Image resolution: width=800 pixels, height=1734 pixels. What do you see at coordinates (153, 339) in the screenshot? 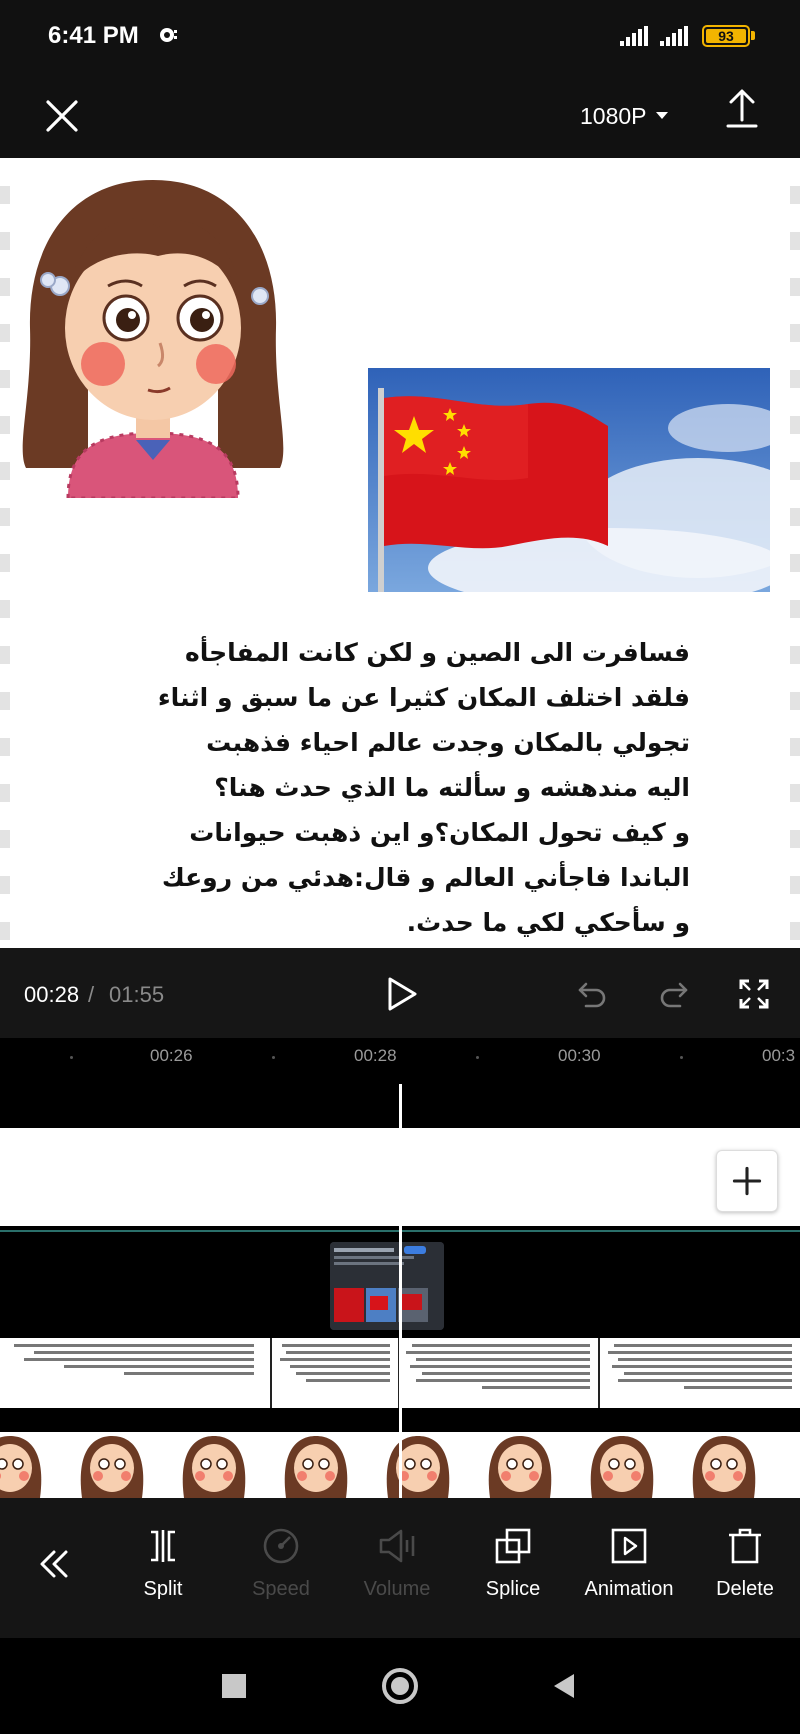
I see `girl-illustration` at bounding box center [153, 339].